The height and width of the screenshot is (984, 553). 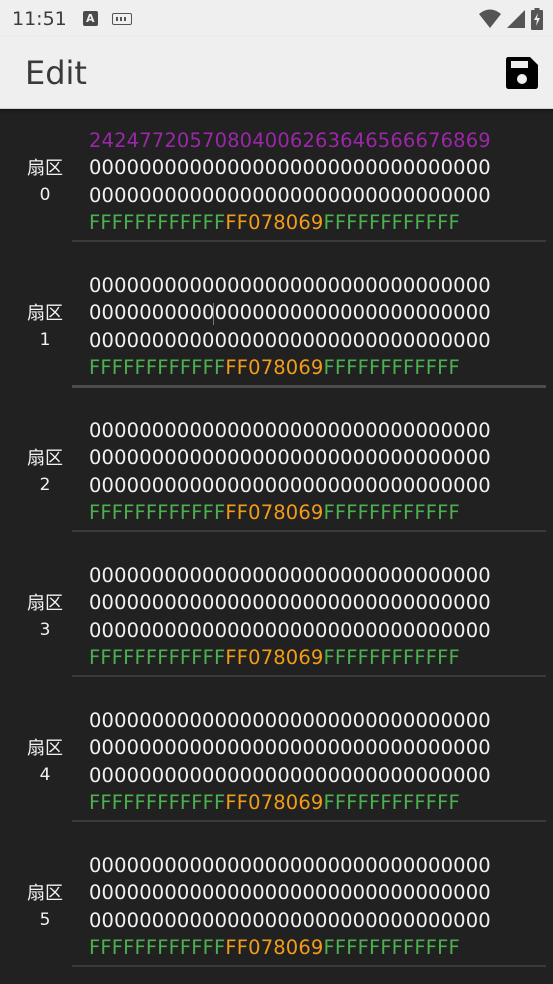 I want to click on save-button, so click(x=522, y=73).